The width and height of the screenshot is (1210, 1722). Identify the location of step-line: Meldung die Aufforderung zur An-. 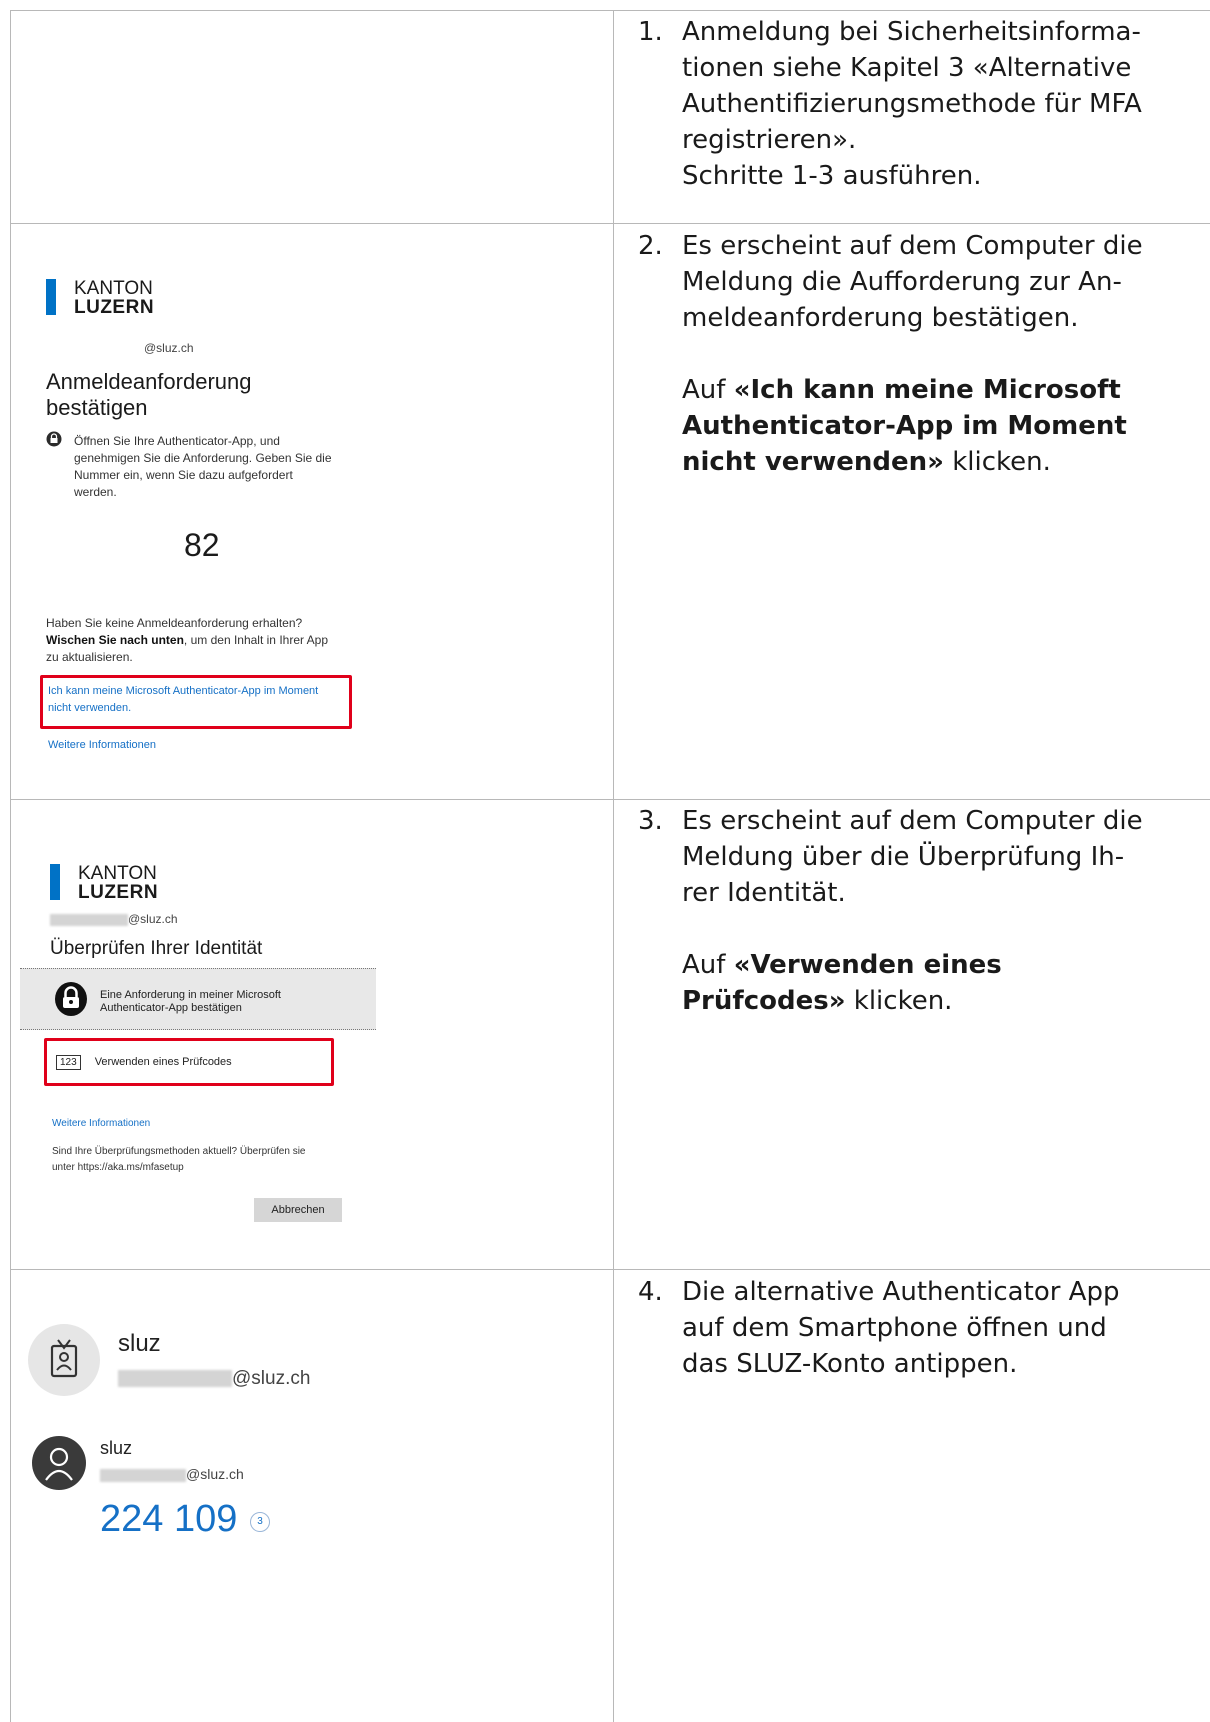
(902, 282).